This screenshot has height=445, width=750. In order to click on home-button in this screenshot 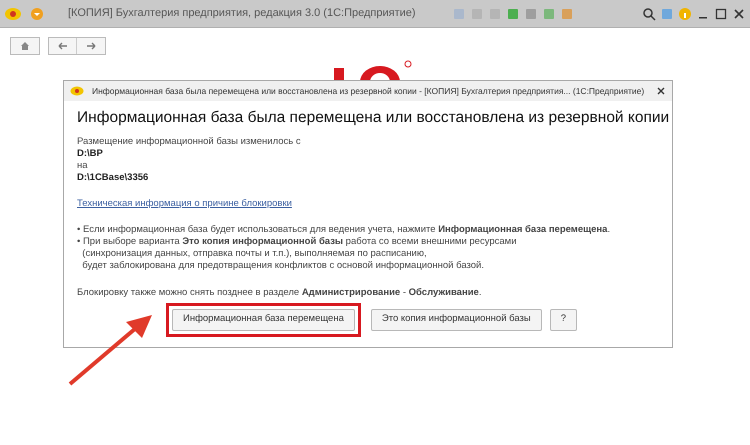, I will do `click(25, 46)`.